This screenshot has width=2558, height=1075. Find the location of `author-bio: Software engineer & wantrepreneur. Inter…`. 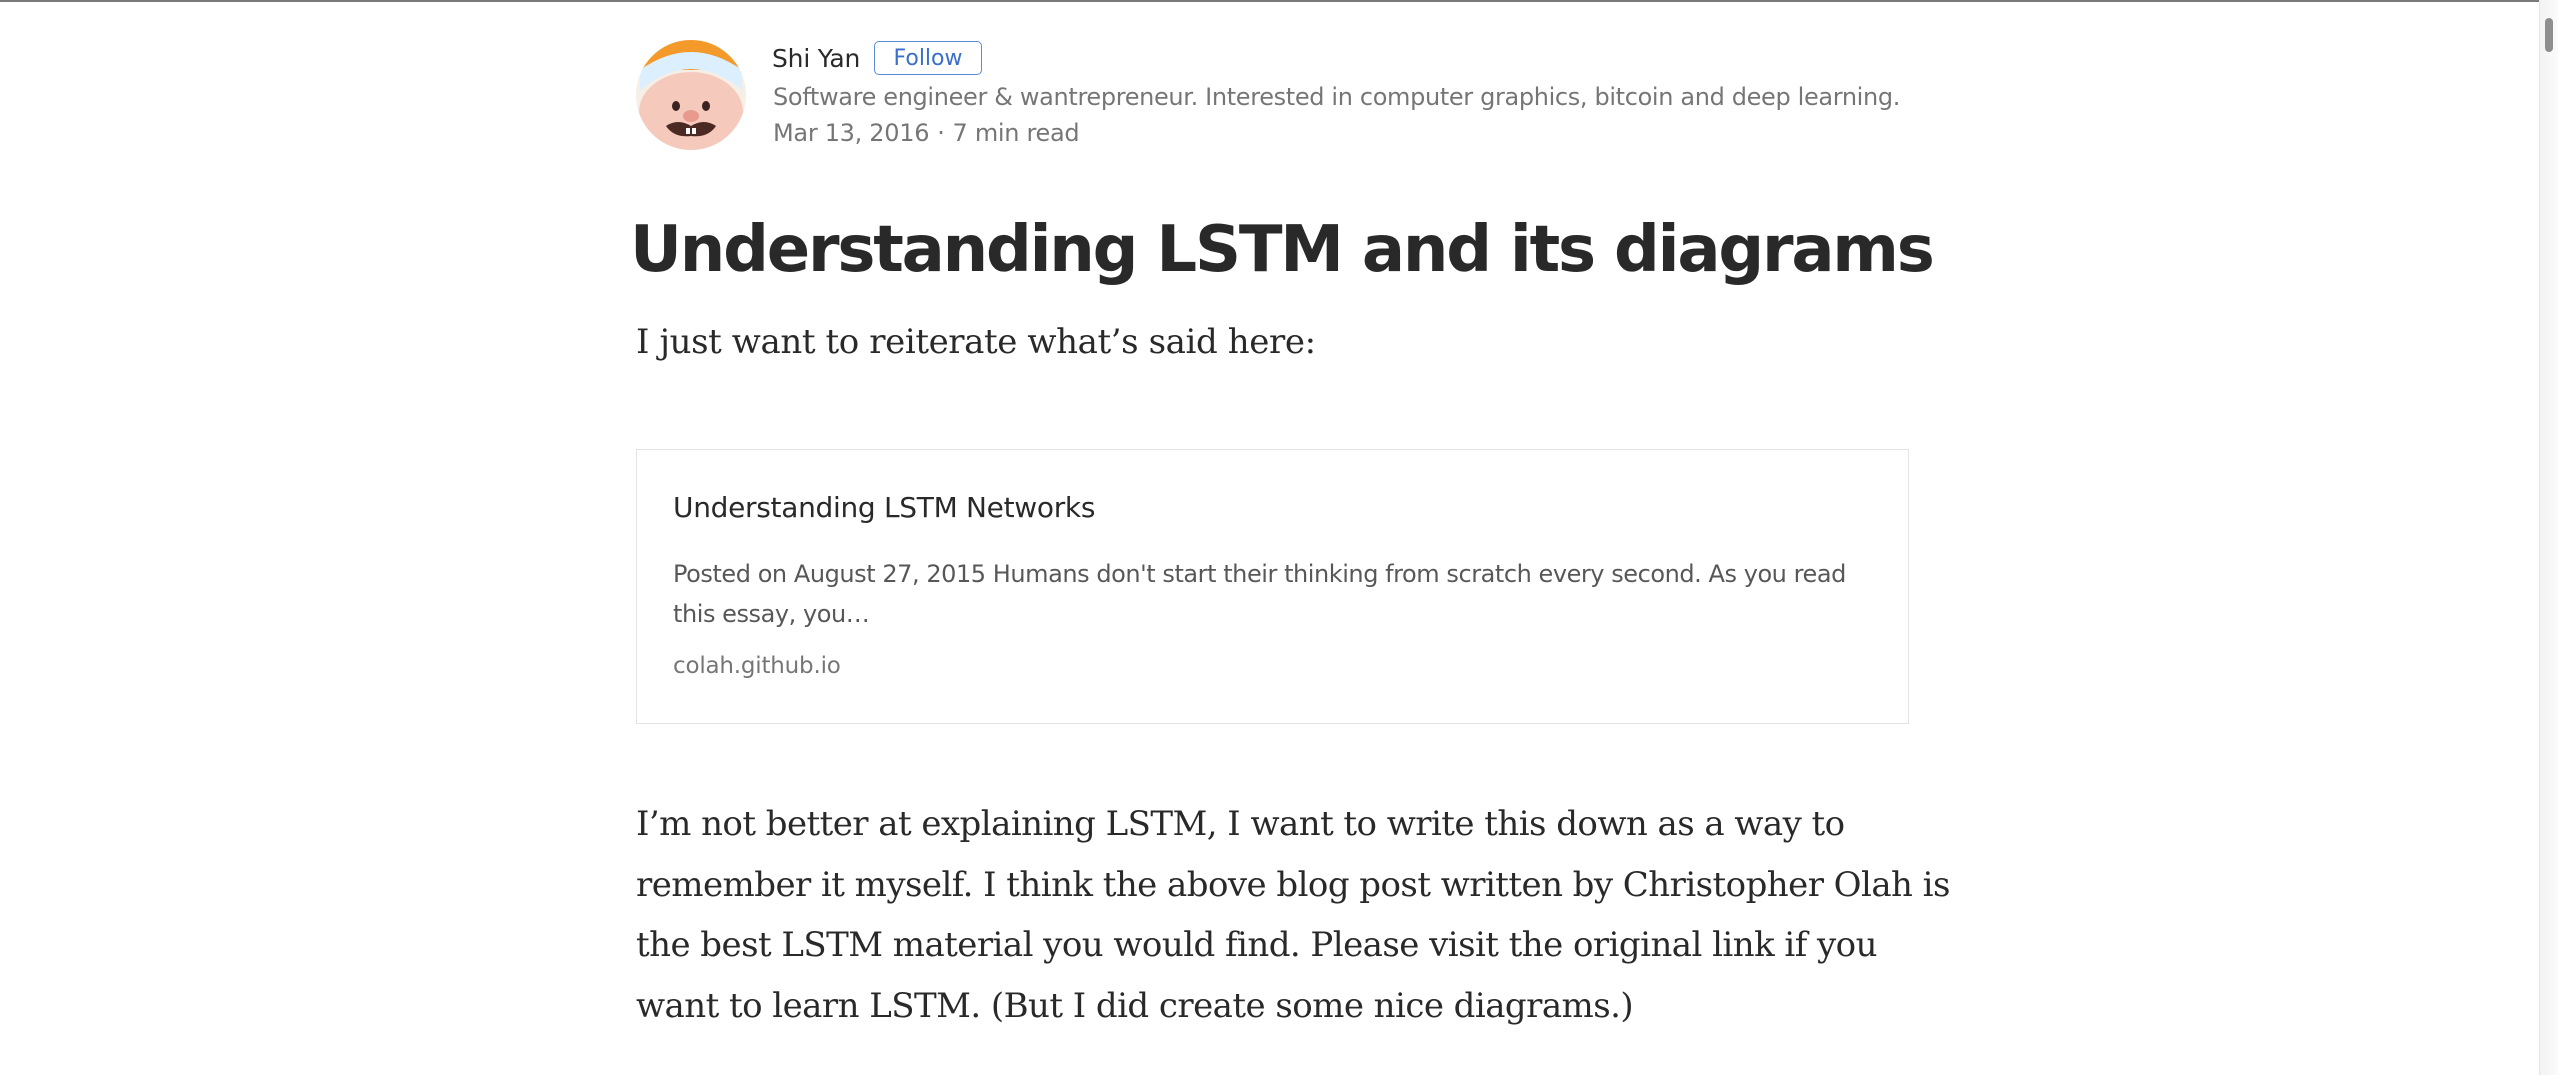

author-bio: Software engineer & wantrepreneur. Inter… is located at coordinates (1337, 97).